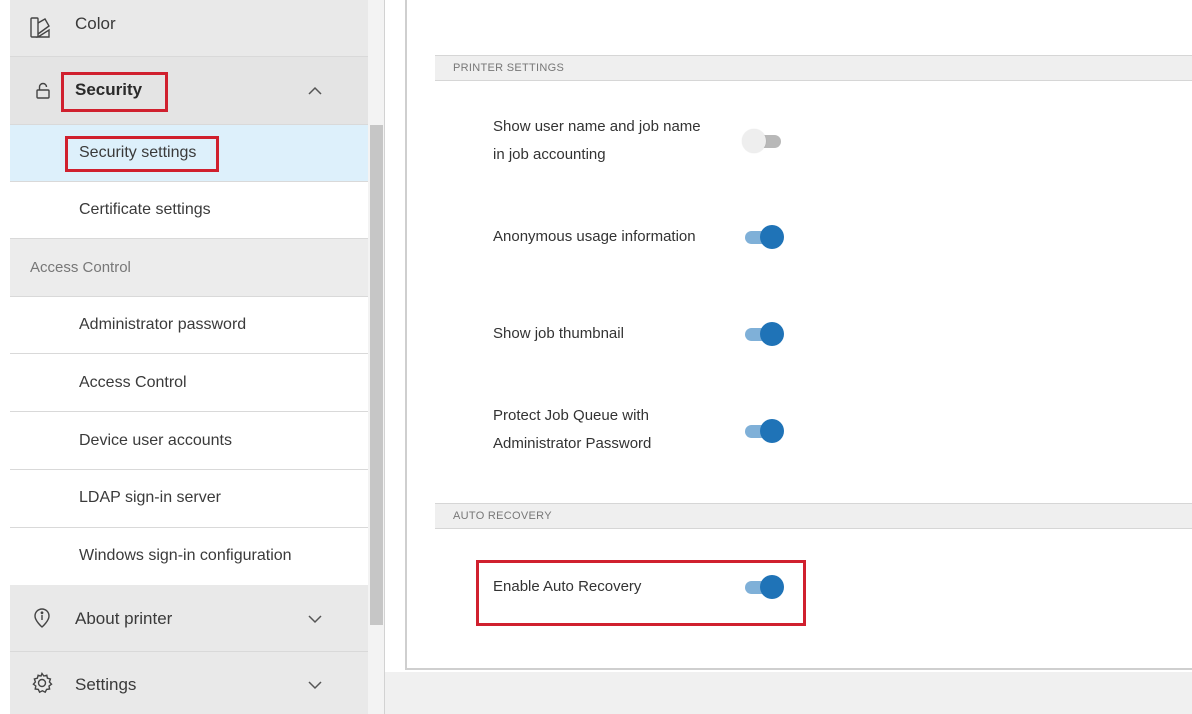 The height and width of the screenshot is (714, 1192). I want to click on sidebar-divider, so click(384, 357).